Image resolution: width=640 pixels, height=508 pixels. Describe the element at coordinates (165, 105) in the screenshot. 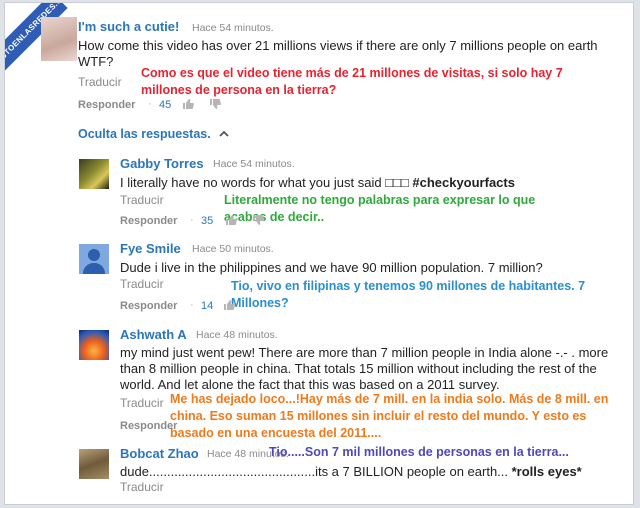

I see `like-count: 45` at that location.